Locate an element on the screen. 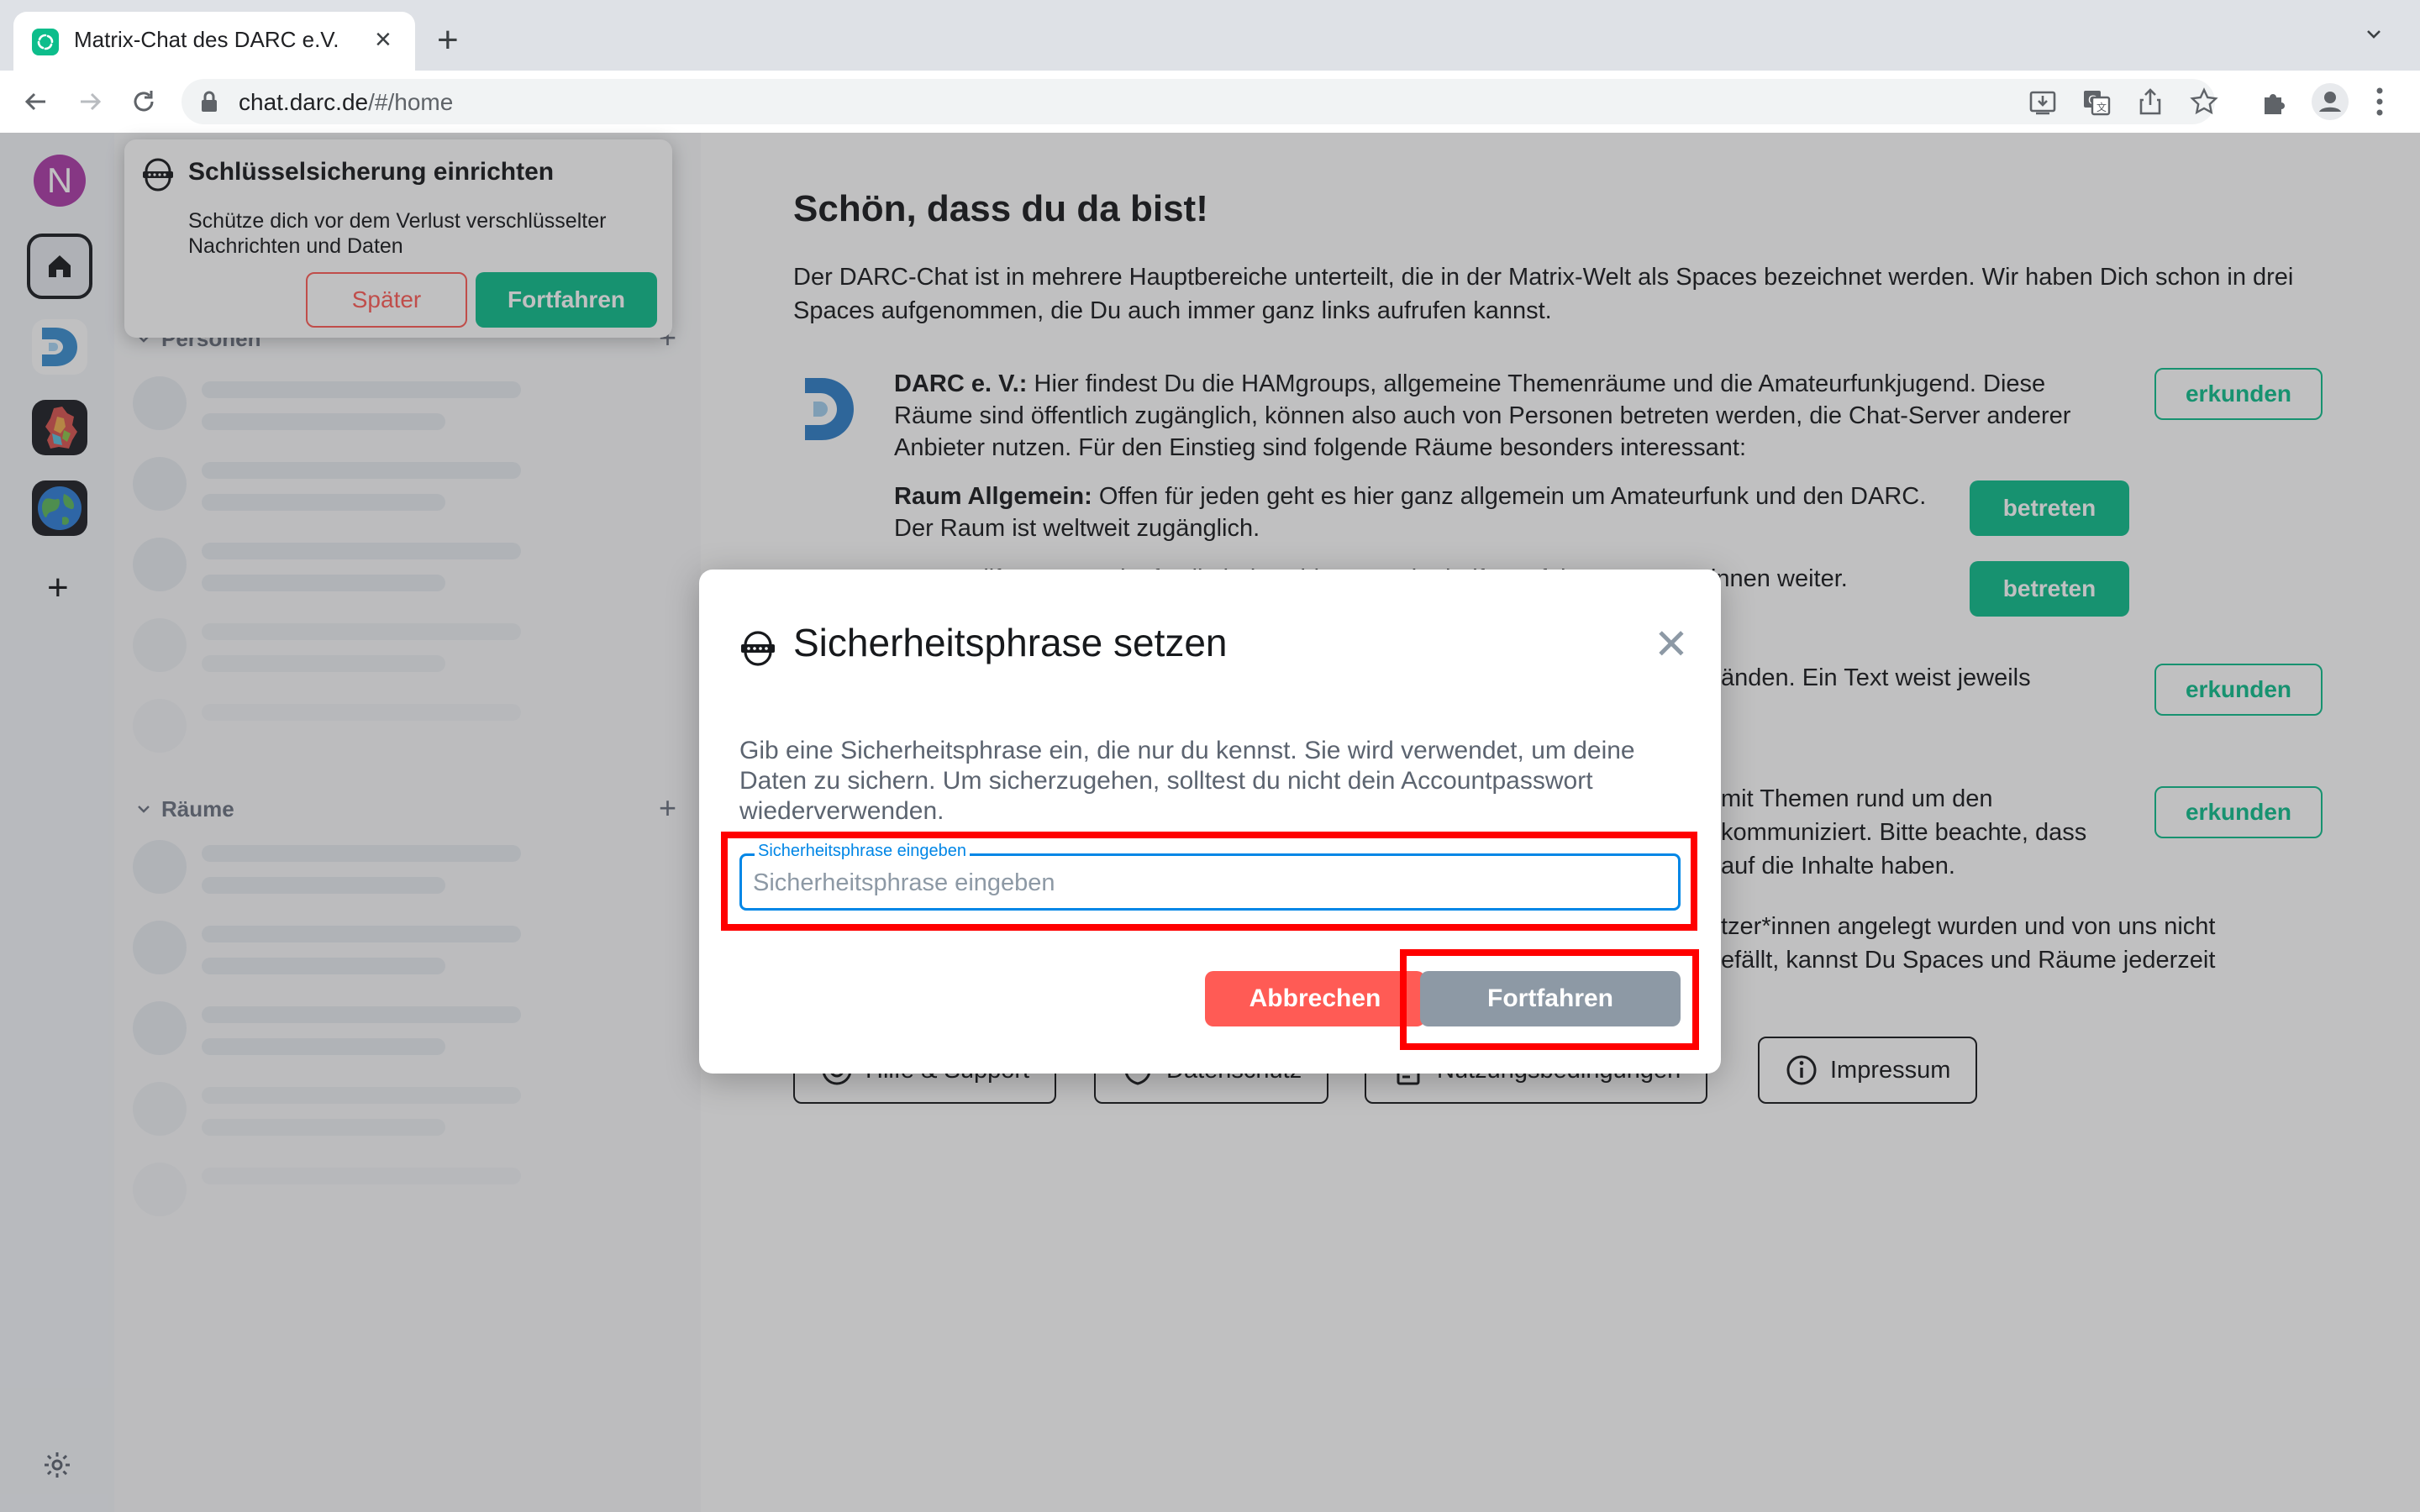  continue-button: Fortfahren is located at coordinates (1550, 998).